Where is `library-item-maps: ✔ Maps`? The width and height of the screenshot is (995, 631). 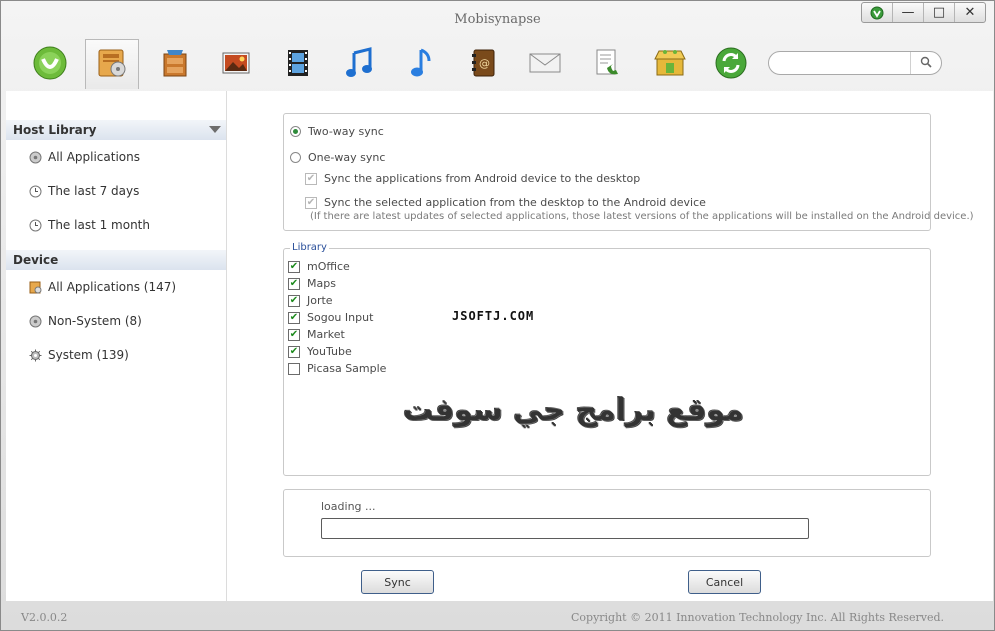
library-item-maps: ✔ Maps is located at coordinates (312, 283).